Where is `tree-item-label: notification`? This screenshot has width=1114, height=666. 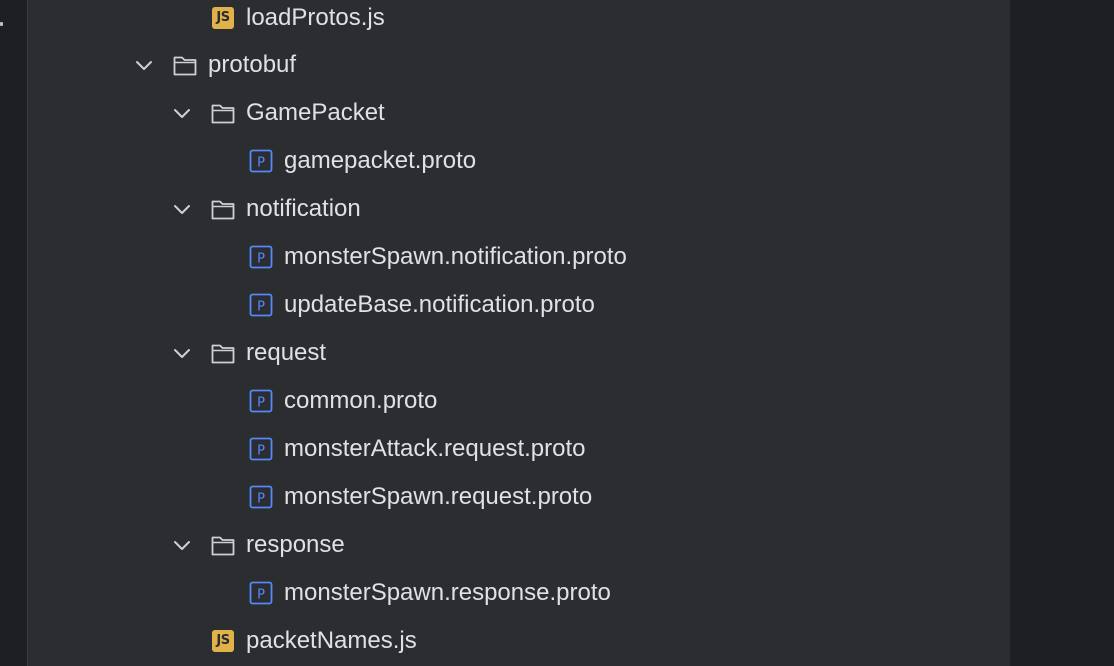
tree-item-label: notification is located at coordinates (303, 208).